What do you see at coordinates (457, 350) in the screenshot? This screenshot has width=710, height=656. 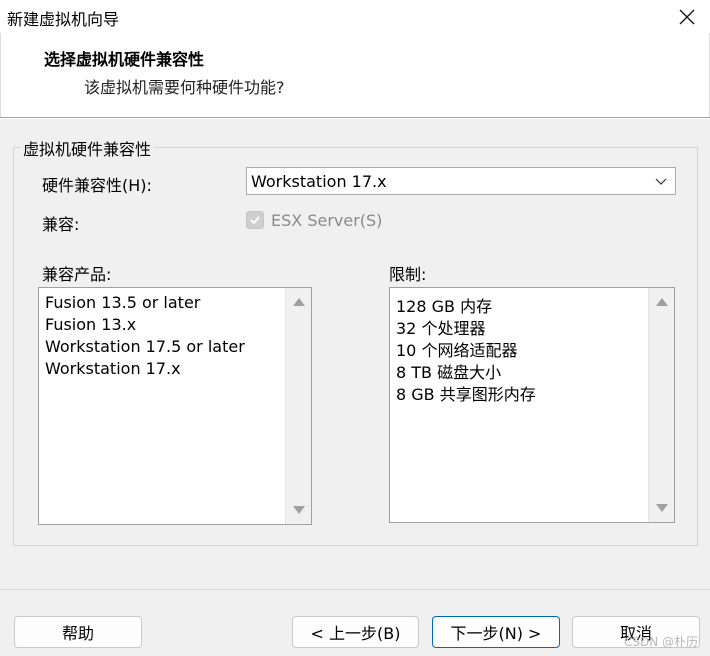 I see `list-item: 10 个网络适配器` at bounding box center [457, 350].